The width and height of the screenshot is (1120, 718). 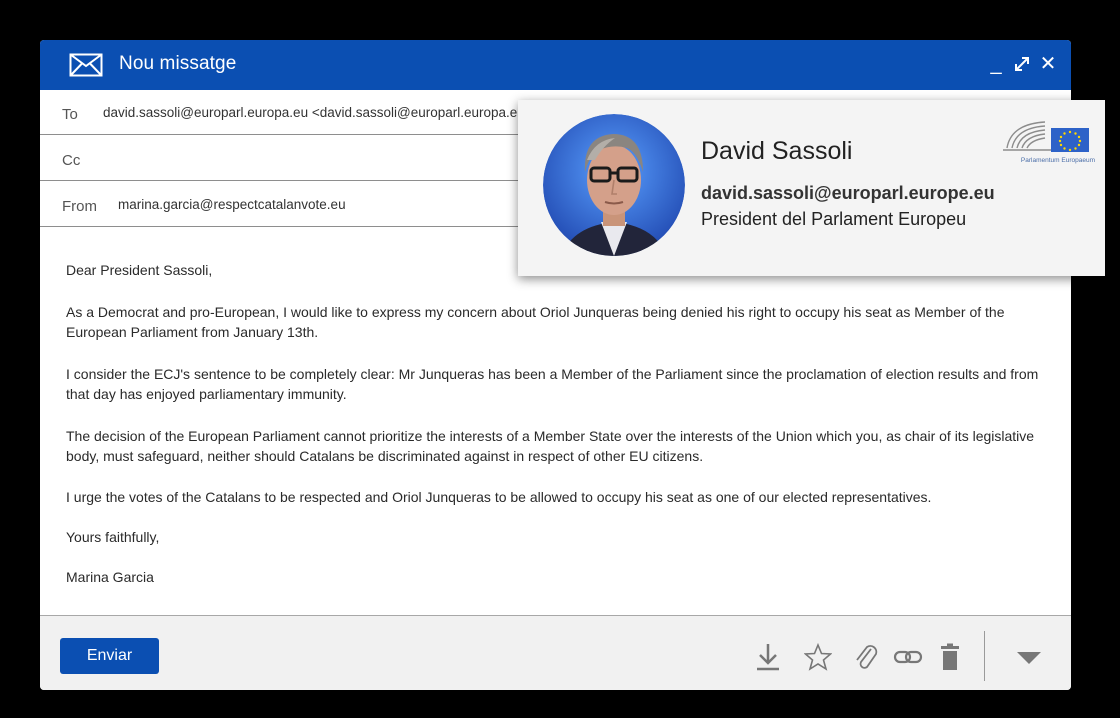 I want to click on window-title: Nou missatge, so click(x=178, y=63).